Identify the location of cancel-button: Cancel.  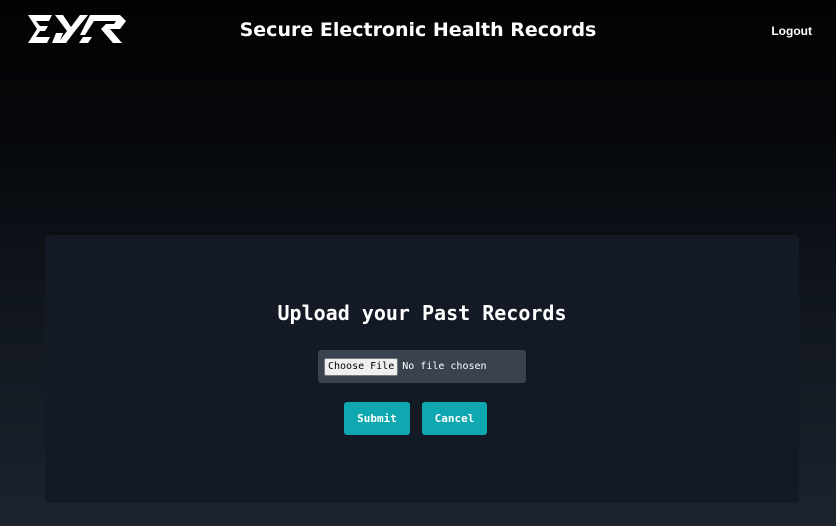
(454, 418).